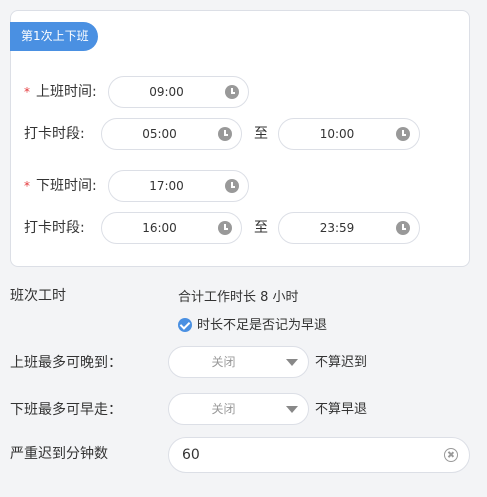  I want to click on serious-late-value: 60, so click(191, 455).